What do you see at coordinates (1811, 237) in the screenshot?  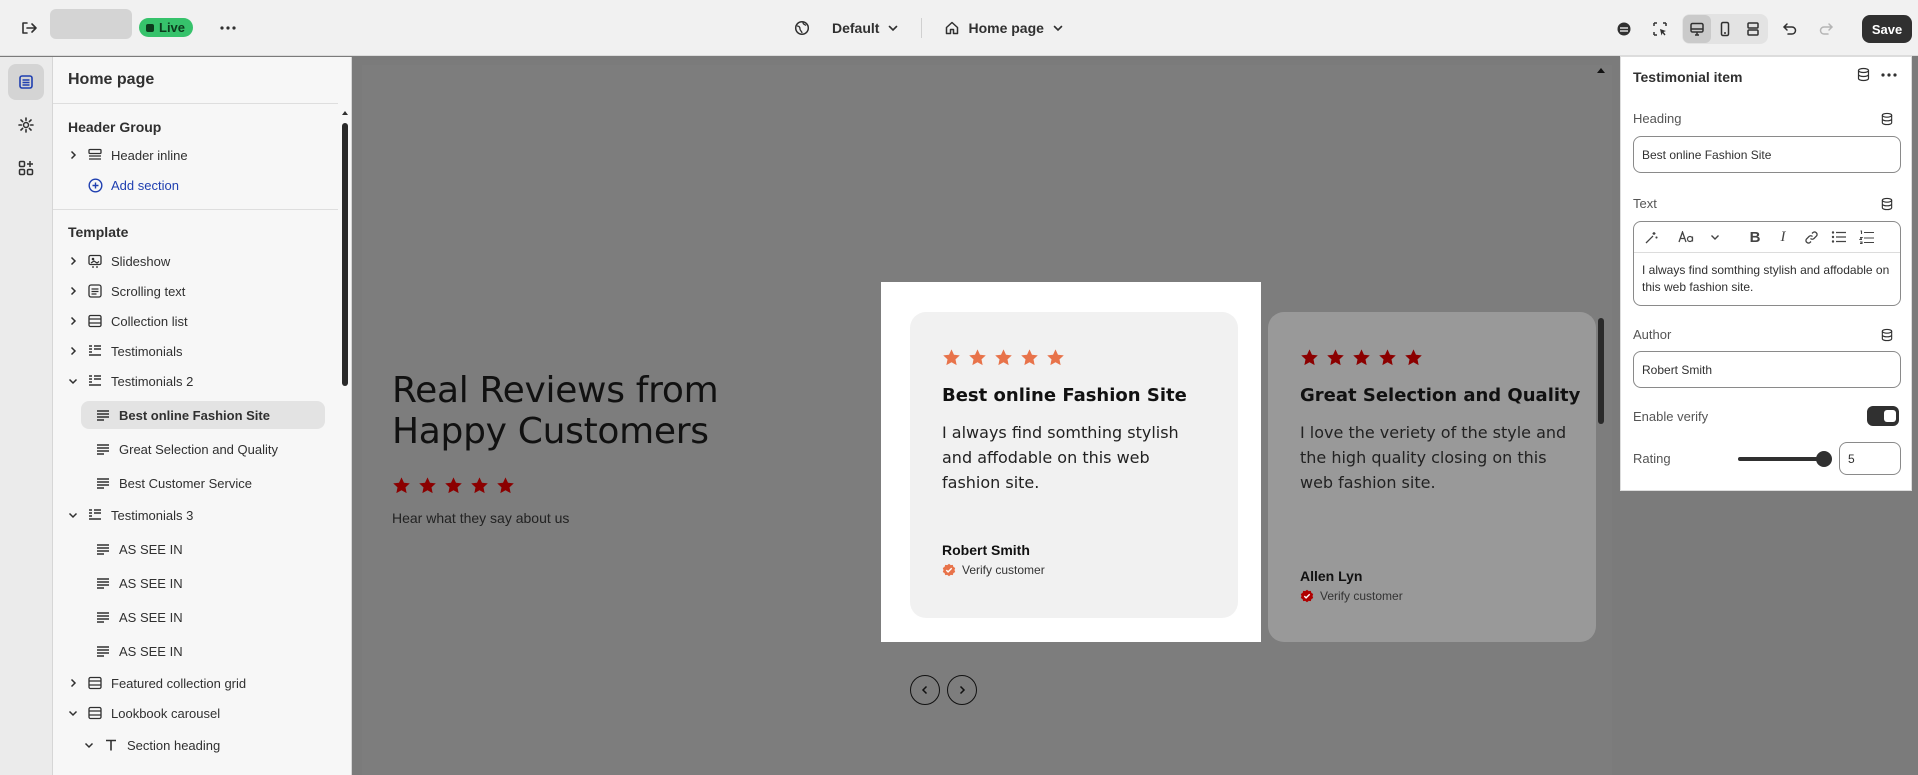 I see `link-icon` at bounding box center [1811, 237].